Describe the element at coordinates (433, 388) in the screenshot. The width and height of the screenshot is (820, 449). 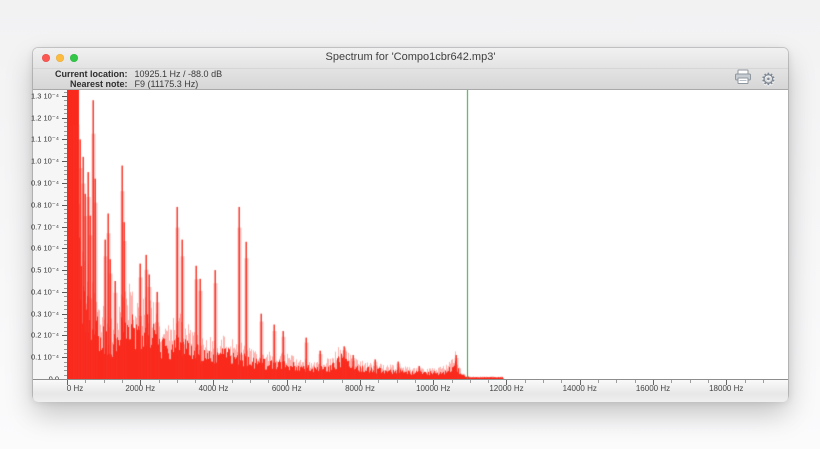
I see `x-axis-label: 10000 Hz` at that location.